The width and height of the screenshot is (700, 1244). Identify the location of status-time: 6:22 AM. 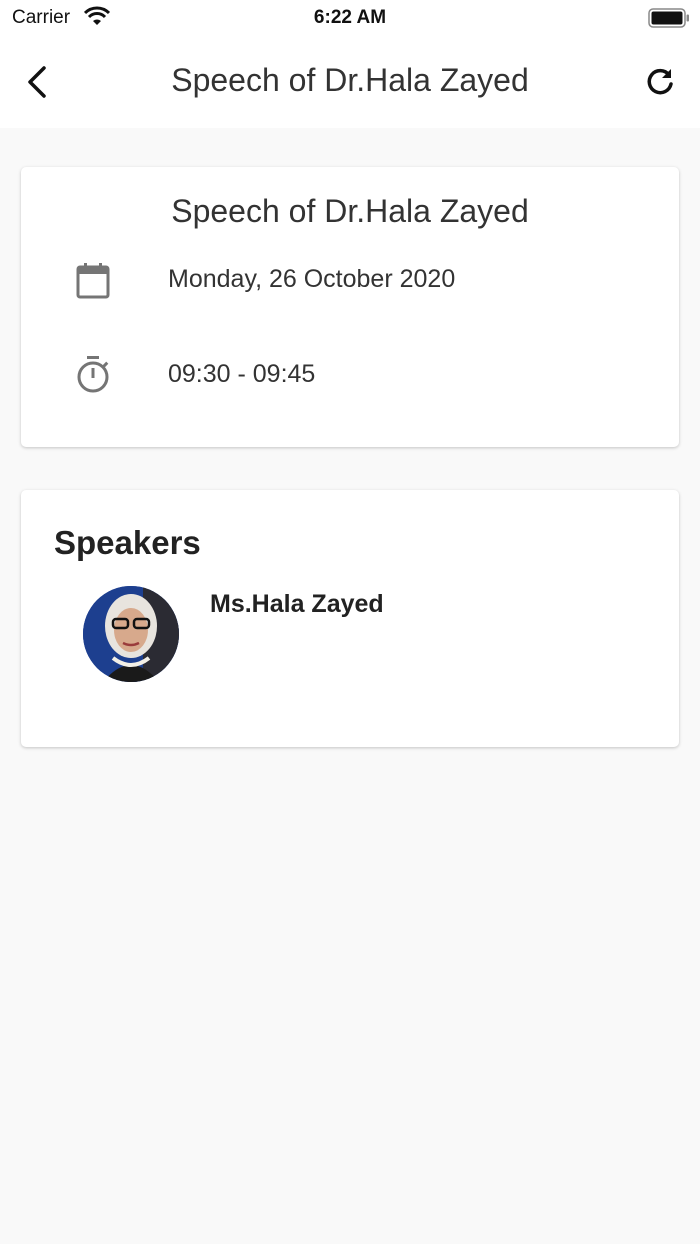
(350, 17).